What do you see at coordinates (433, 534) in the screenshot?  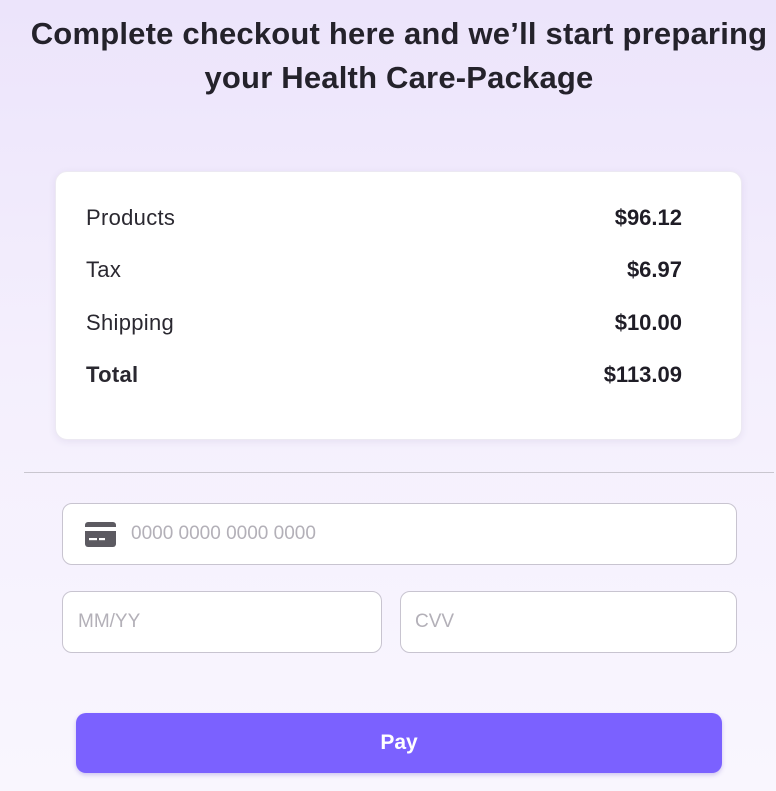 I see `card-number-input` at bounding box center [433, 534].